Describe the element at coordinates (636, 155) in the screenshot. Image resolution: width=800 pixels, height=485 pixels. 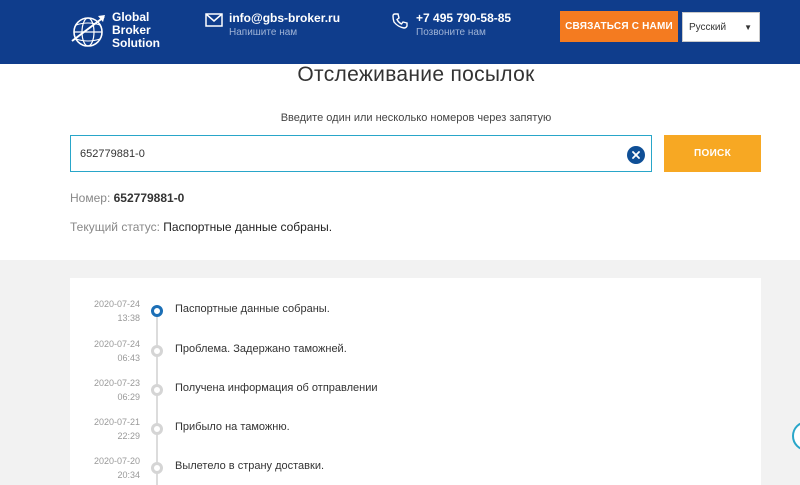
I see `clear-icon` at that location.